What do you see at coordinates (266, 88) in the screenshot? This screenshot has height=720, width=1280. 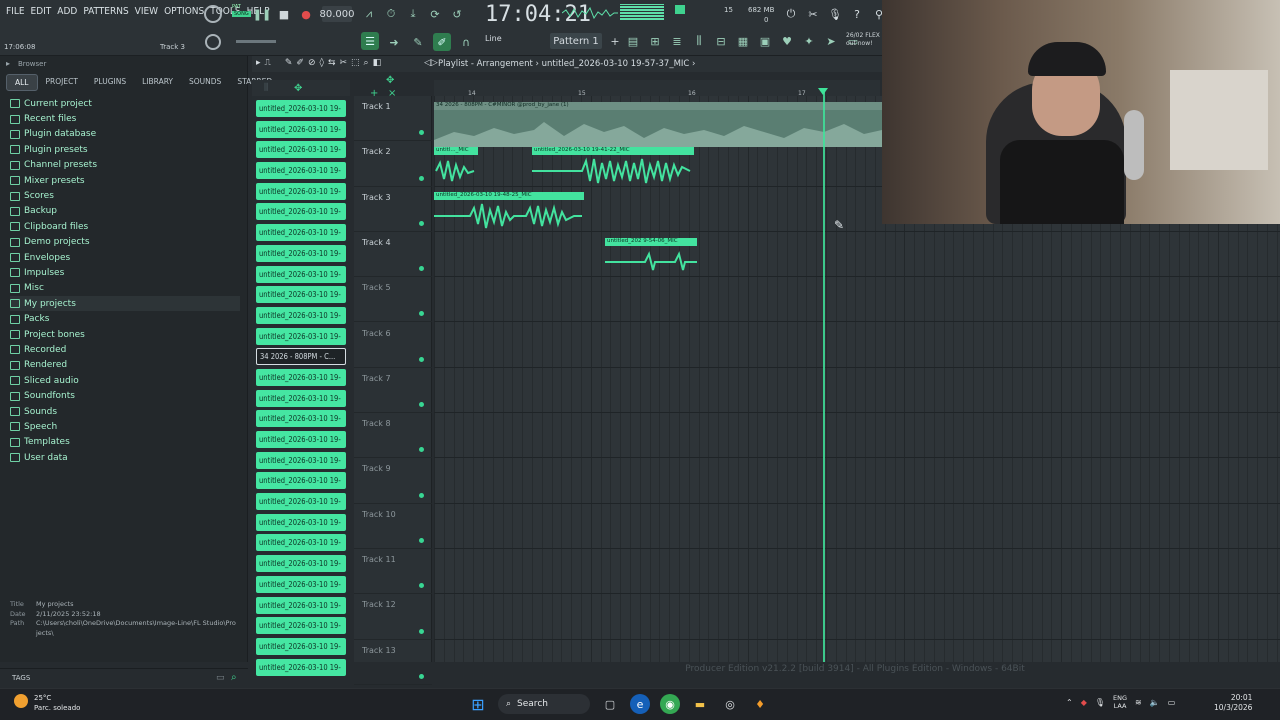 I see `clip-source-icon: ⫼` at bounding box center [266, 88].